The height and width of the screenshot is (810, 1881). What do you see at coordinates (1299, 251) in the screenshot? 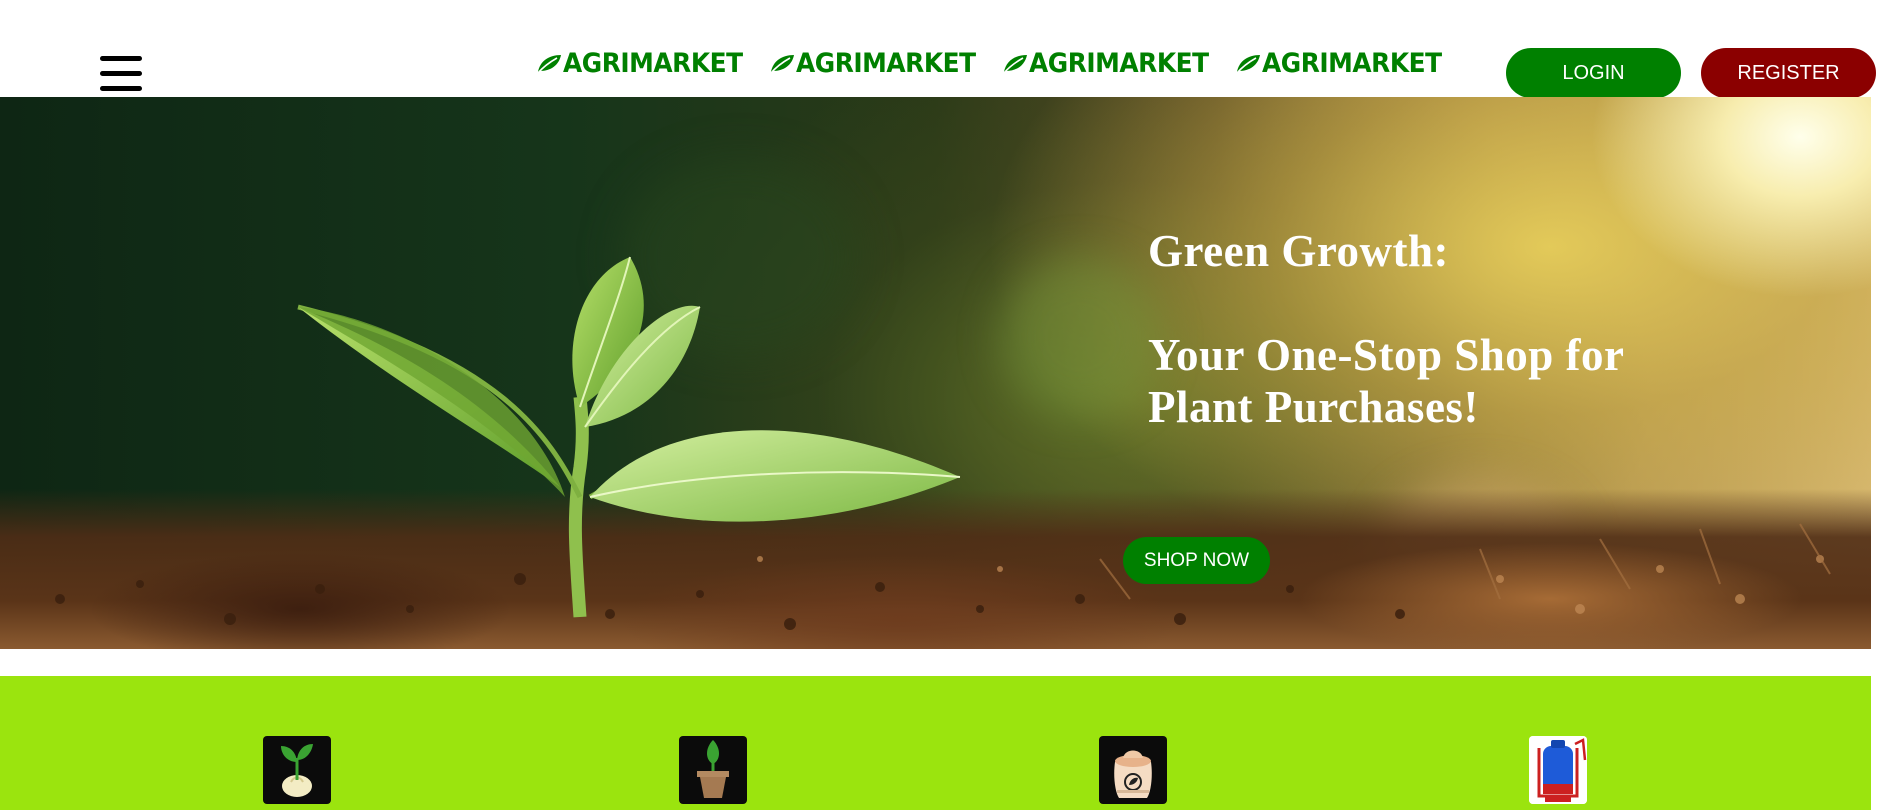
I see `hero-title-line1: Green Growth:` at bounding box center [1299, 251].